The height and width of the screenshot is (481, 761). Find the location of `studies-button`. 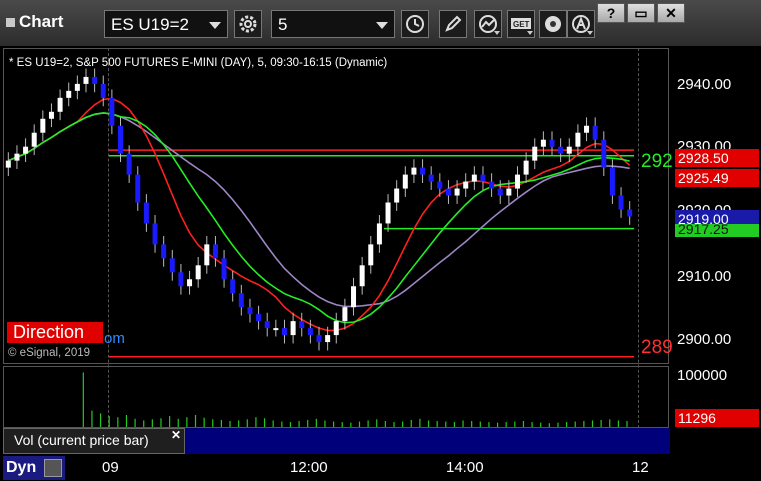

studies-button is located at coordinates (488, 24).